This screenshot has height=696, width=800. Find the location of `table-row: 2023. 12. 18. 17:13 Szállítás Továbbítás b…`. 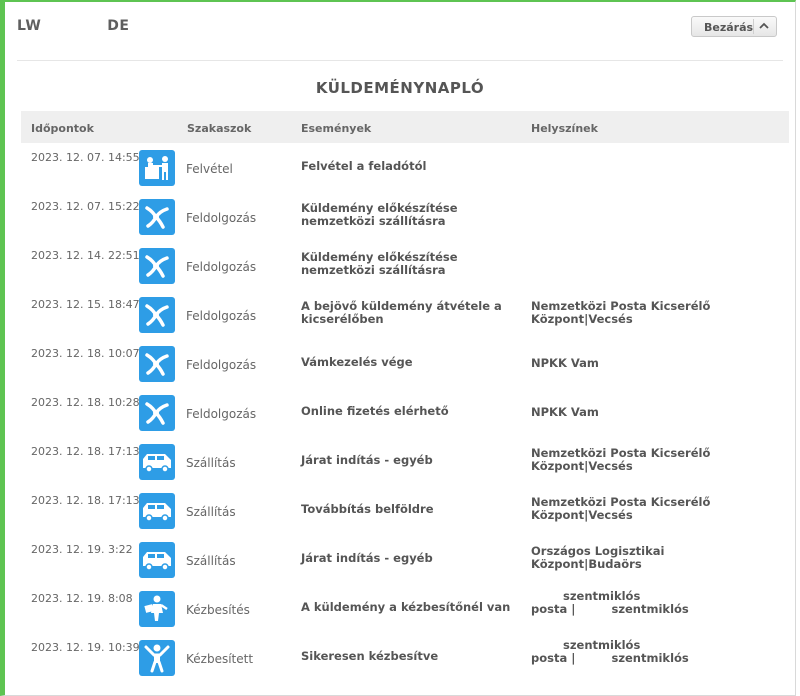

table-row: 2023. 12. 18. 17:13 Szállítás Továbbítás b… is located at coordinates (405, 510).